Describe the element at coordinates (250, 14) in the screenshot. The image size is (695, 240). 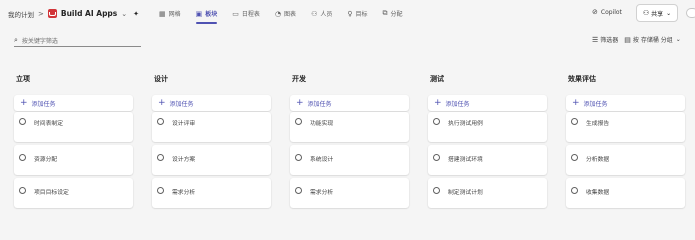
I see `tab-label: 日程表` at that location.